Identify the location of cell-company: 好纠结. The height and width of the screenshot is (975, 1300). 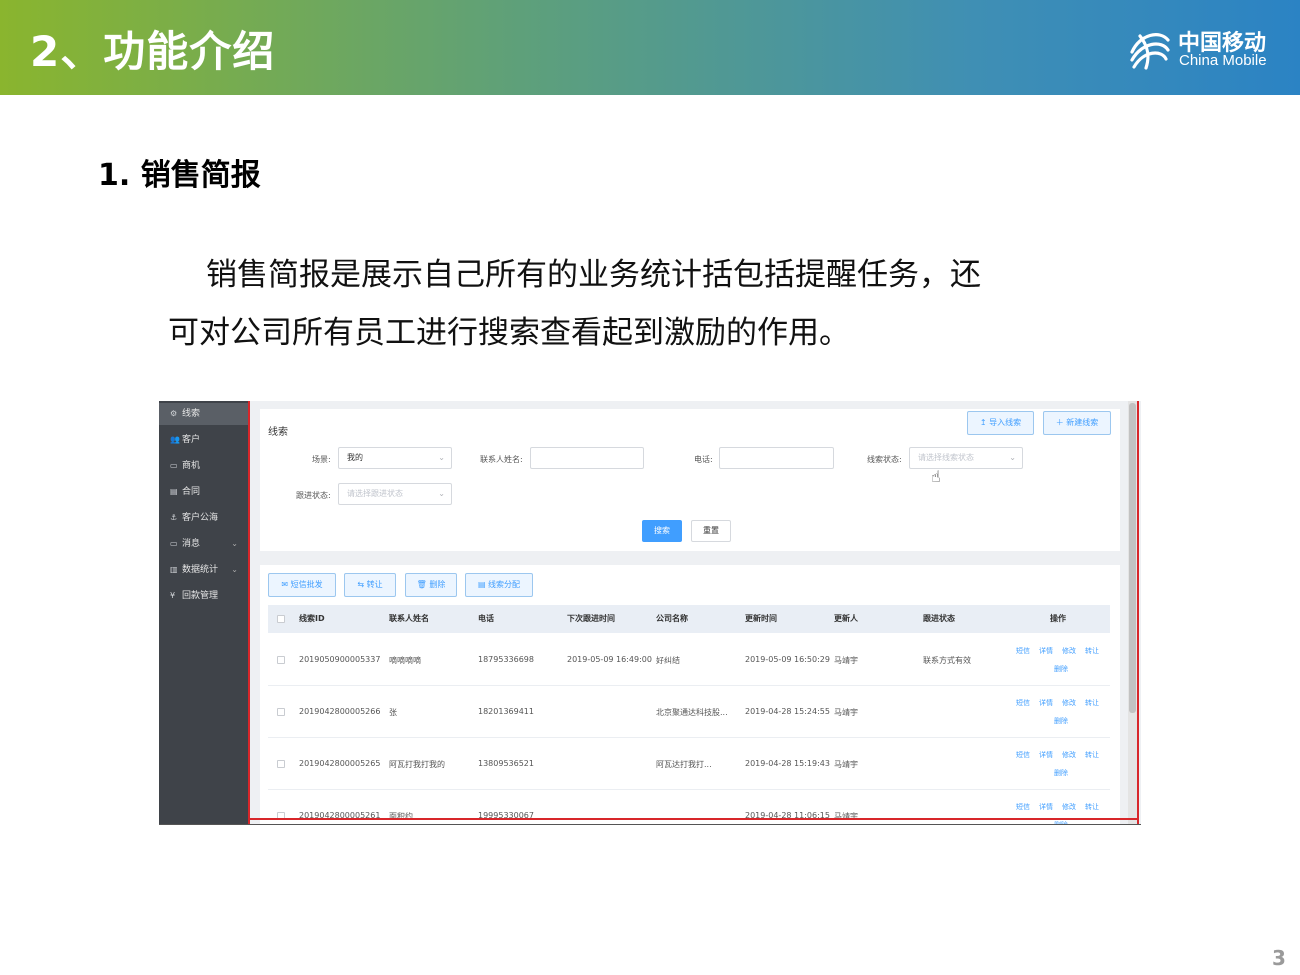
(668, 660).